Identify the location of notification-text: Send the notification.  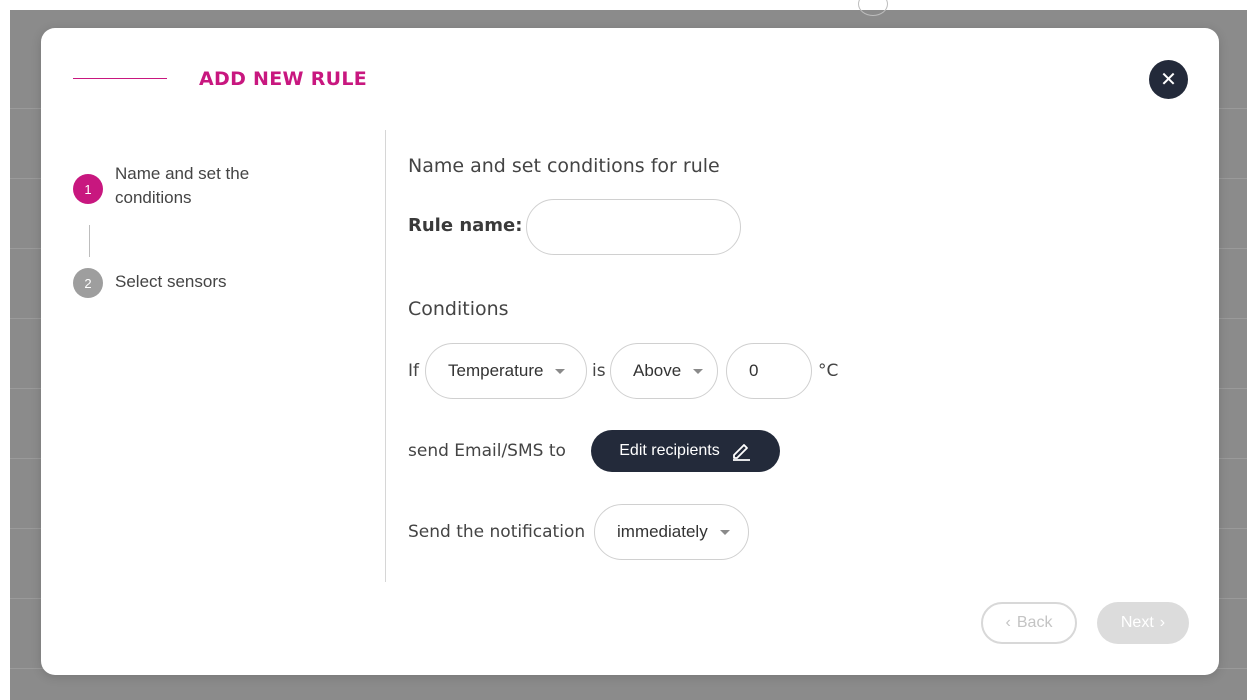
(497, 532).